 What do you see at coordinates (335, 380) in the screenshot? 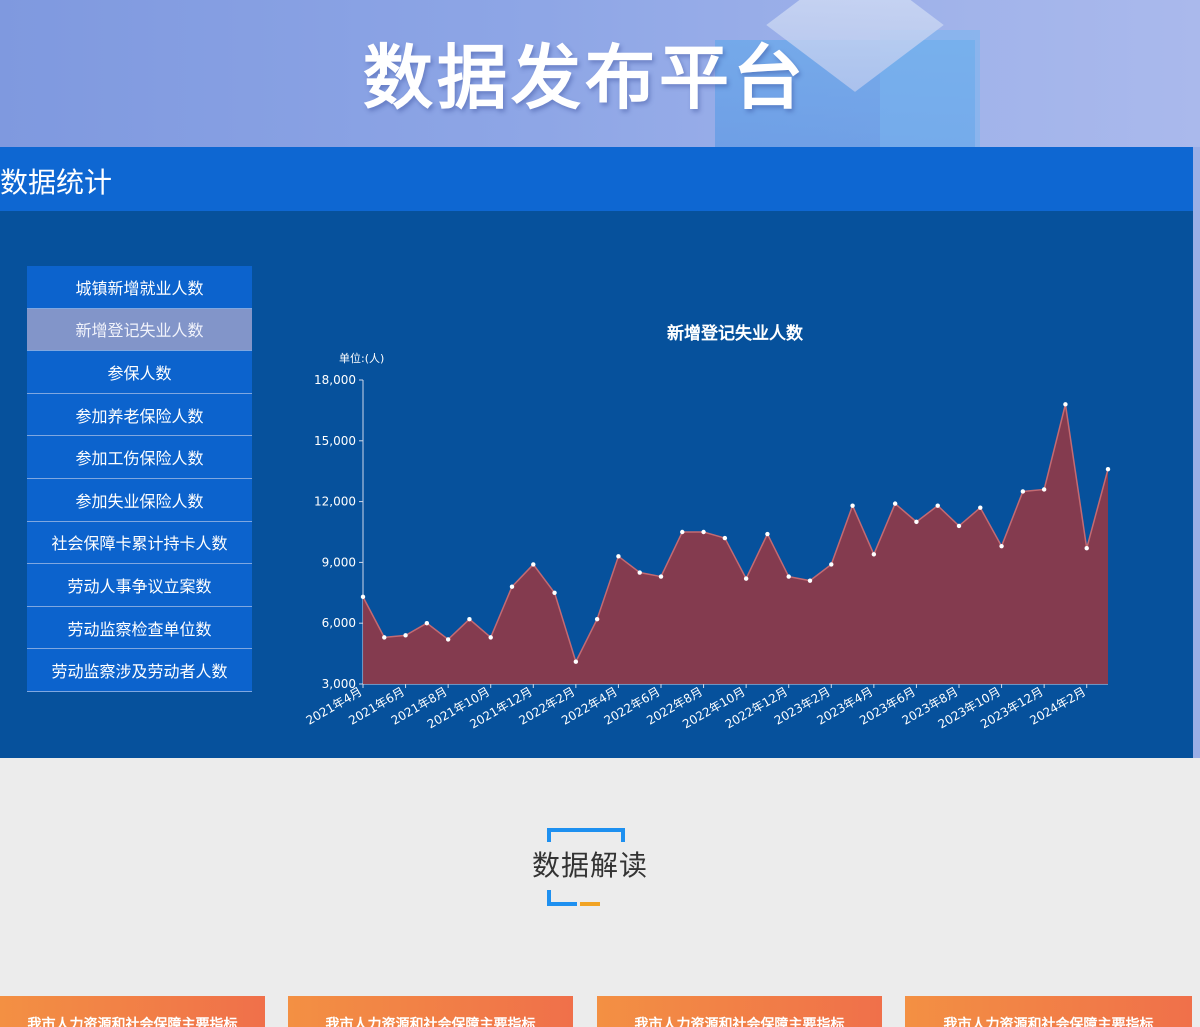
I see `y-tick-label: 18,000` at bounding box center [335, 380].